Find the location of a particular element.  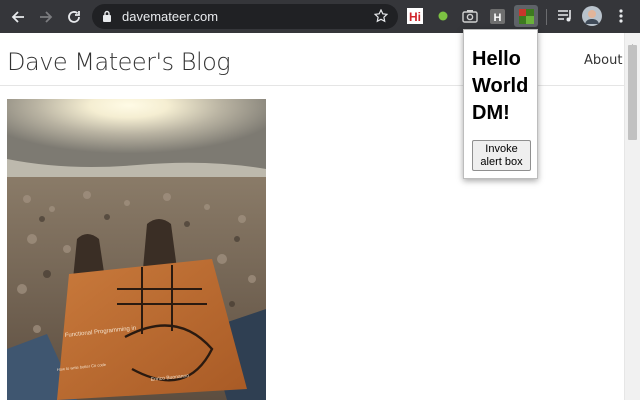

popup-heading-line: World is located at coordinates (500, 86).